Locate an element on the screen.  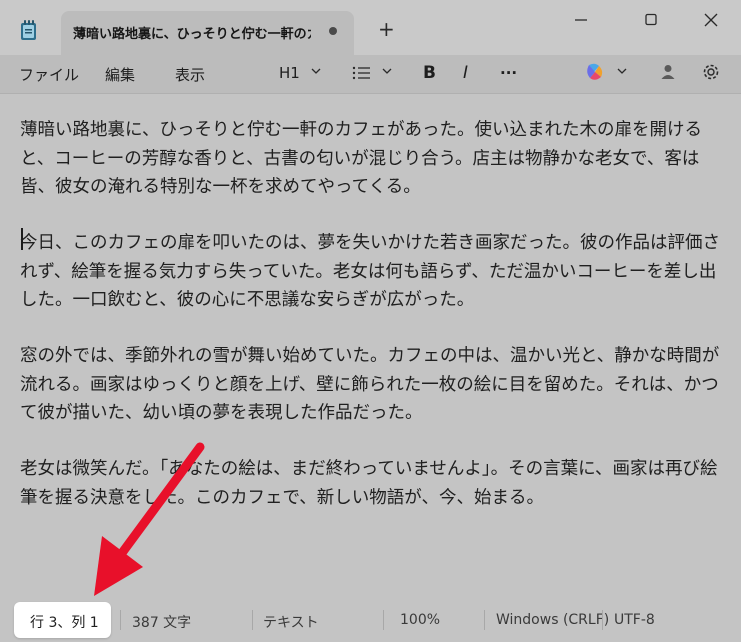
line-ending: Windows (CRLF) is located at coordinates (552, 620).